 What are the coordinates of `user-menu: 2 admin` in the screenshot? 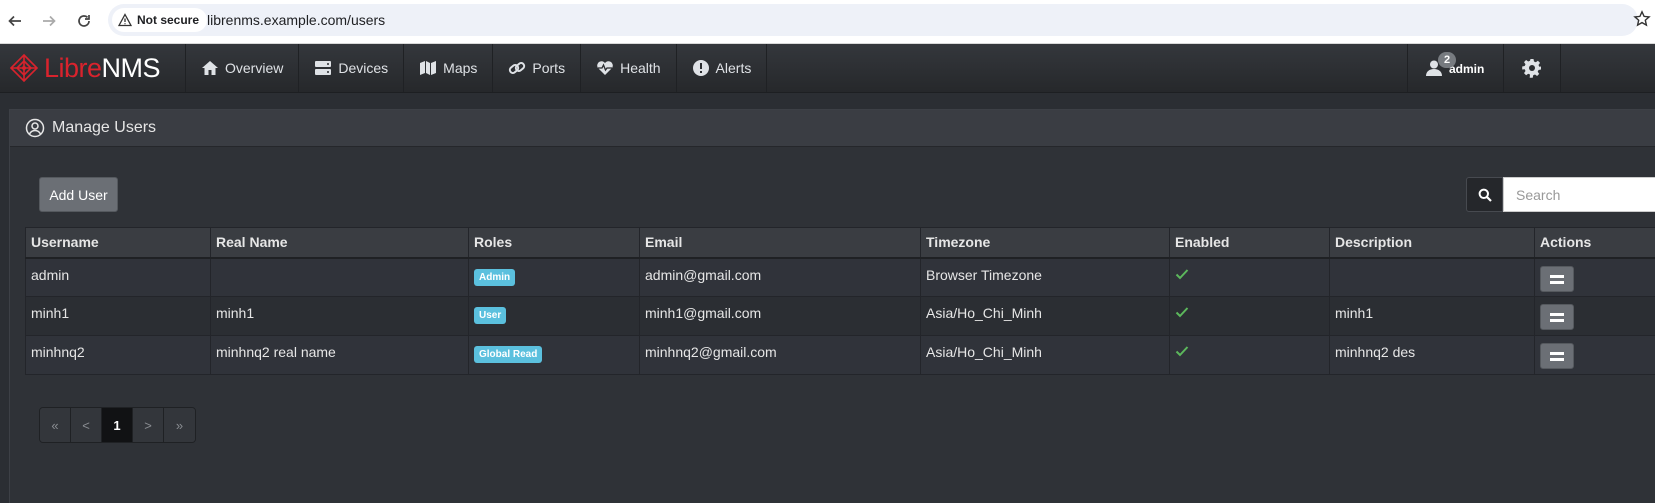 It's located at (1455, 68).